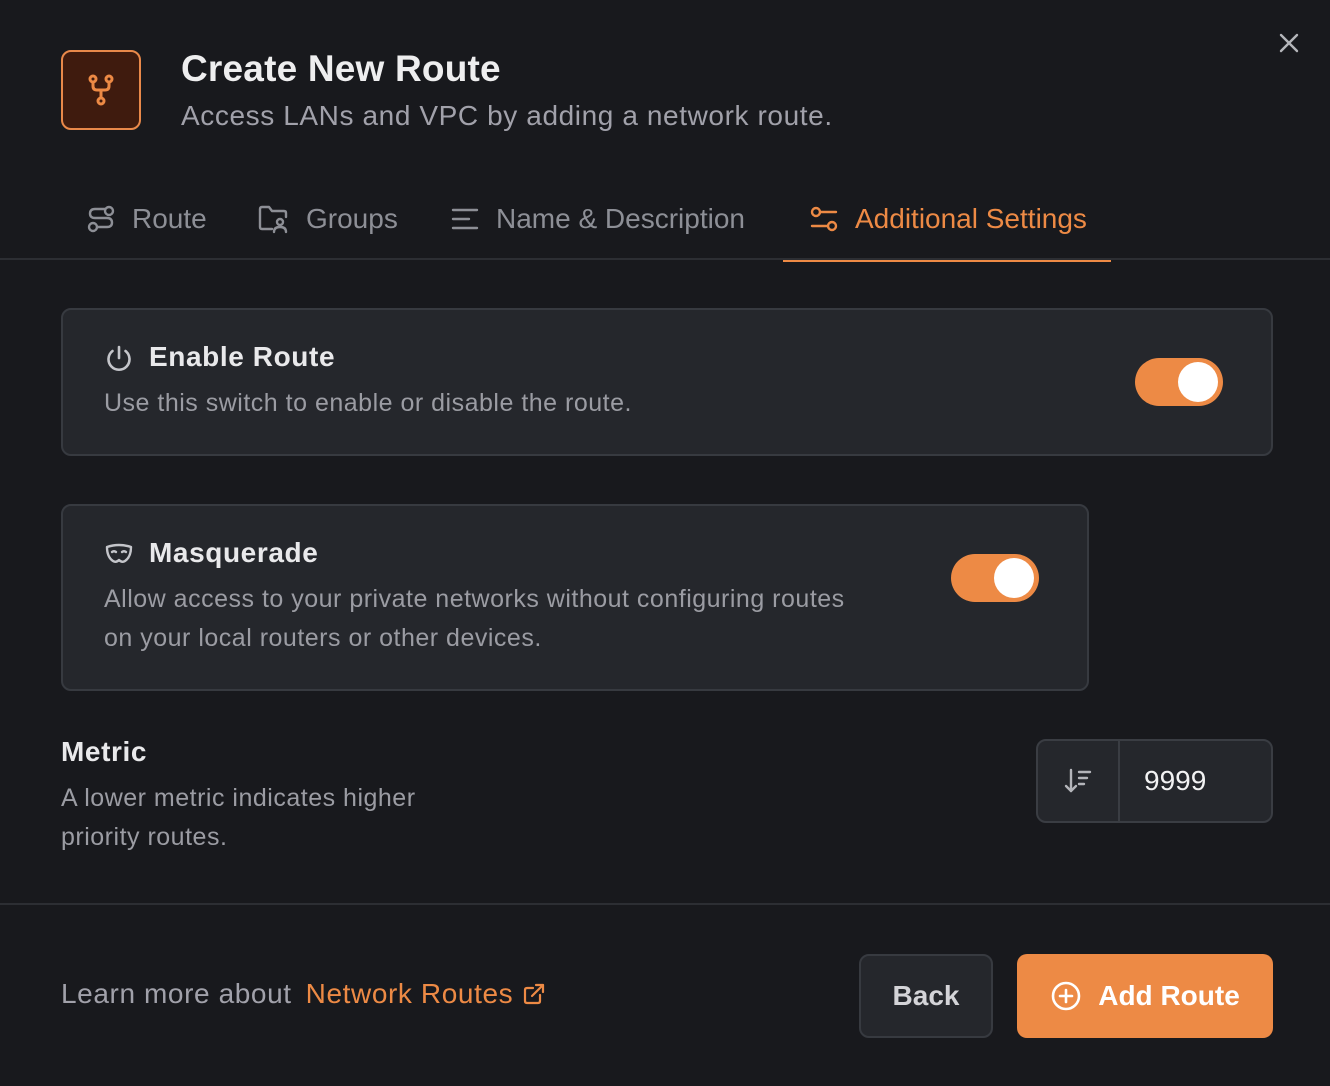 This screenshot has height=1086, width=1330. What do you see at coordinates (665, 904) in the screenshot?
I see `footer-divider` at bounding box center [665, 904].